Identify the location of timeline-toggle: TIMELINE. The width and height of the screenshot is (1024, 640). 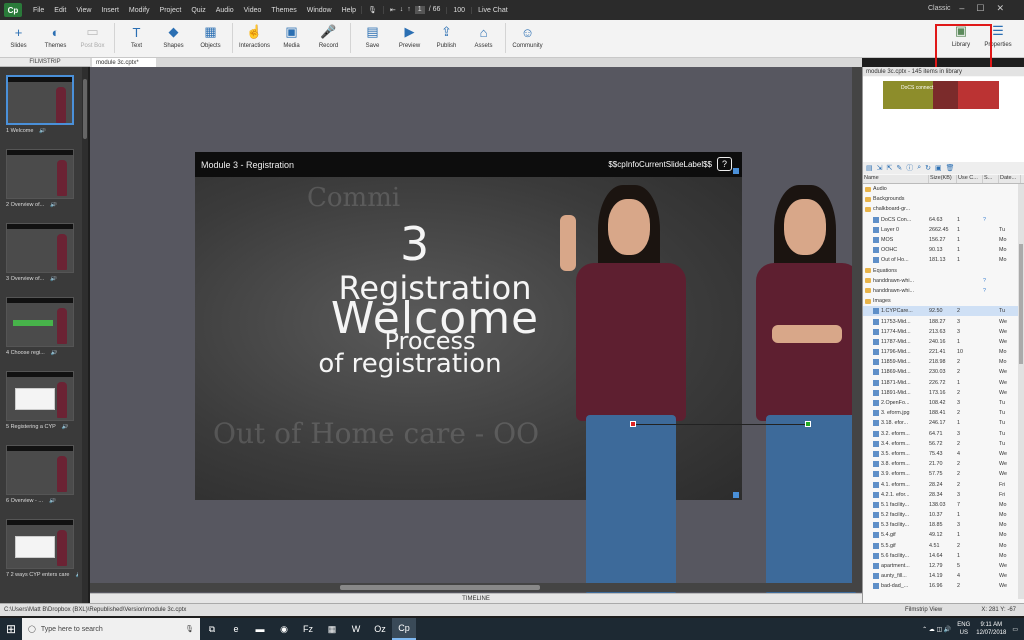
(476, 598).